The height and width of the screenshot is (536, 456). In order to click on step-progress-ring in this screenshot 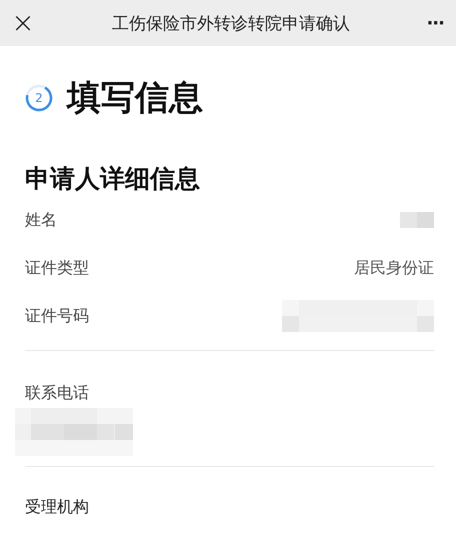, I will do `click(39, 98)`.